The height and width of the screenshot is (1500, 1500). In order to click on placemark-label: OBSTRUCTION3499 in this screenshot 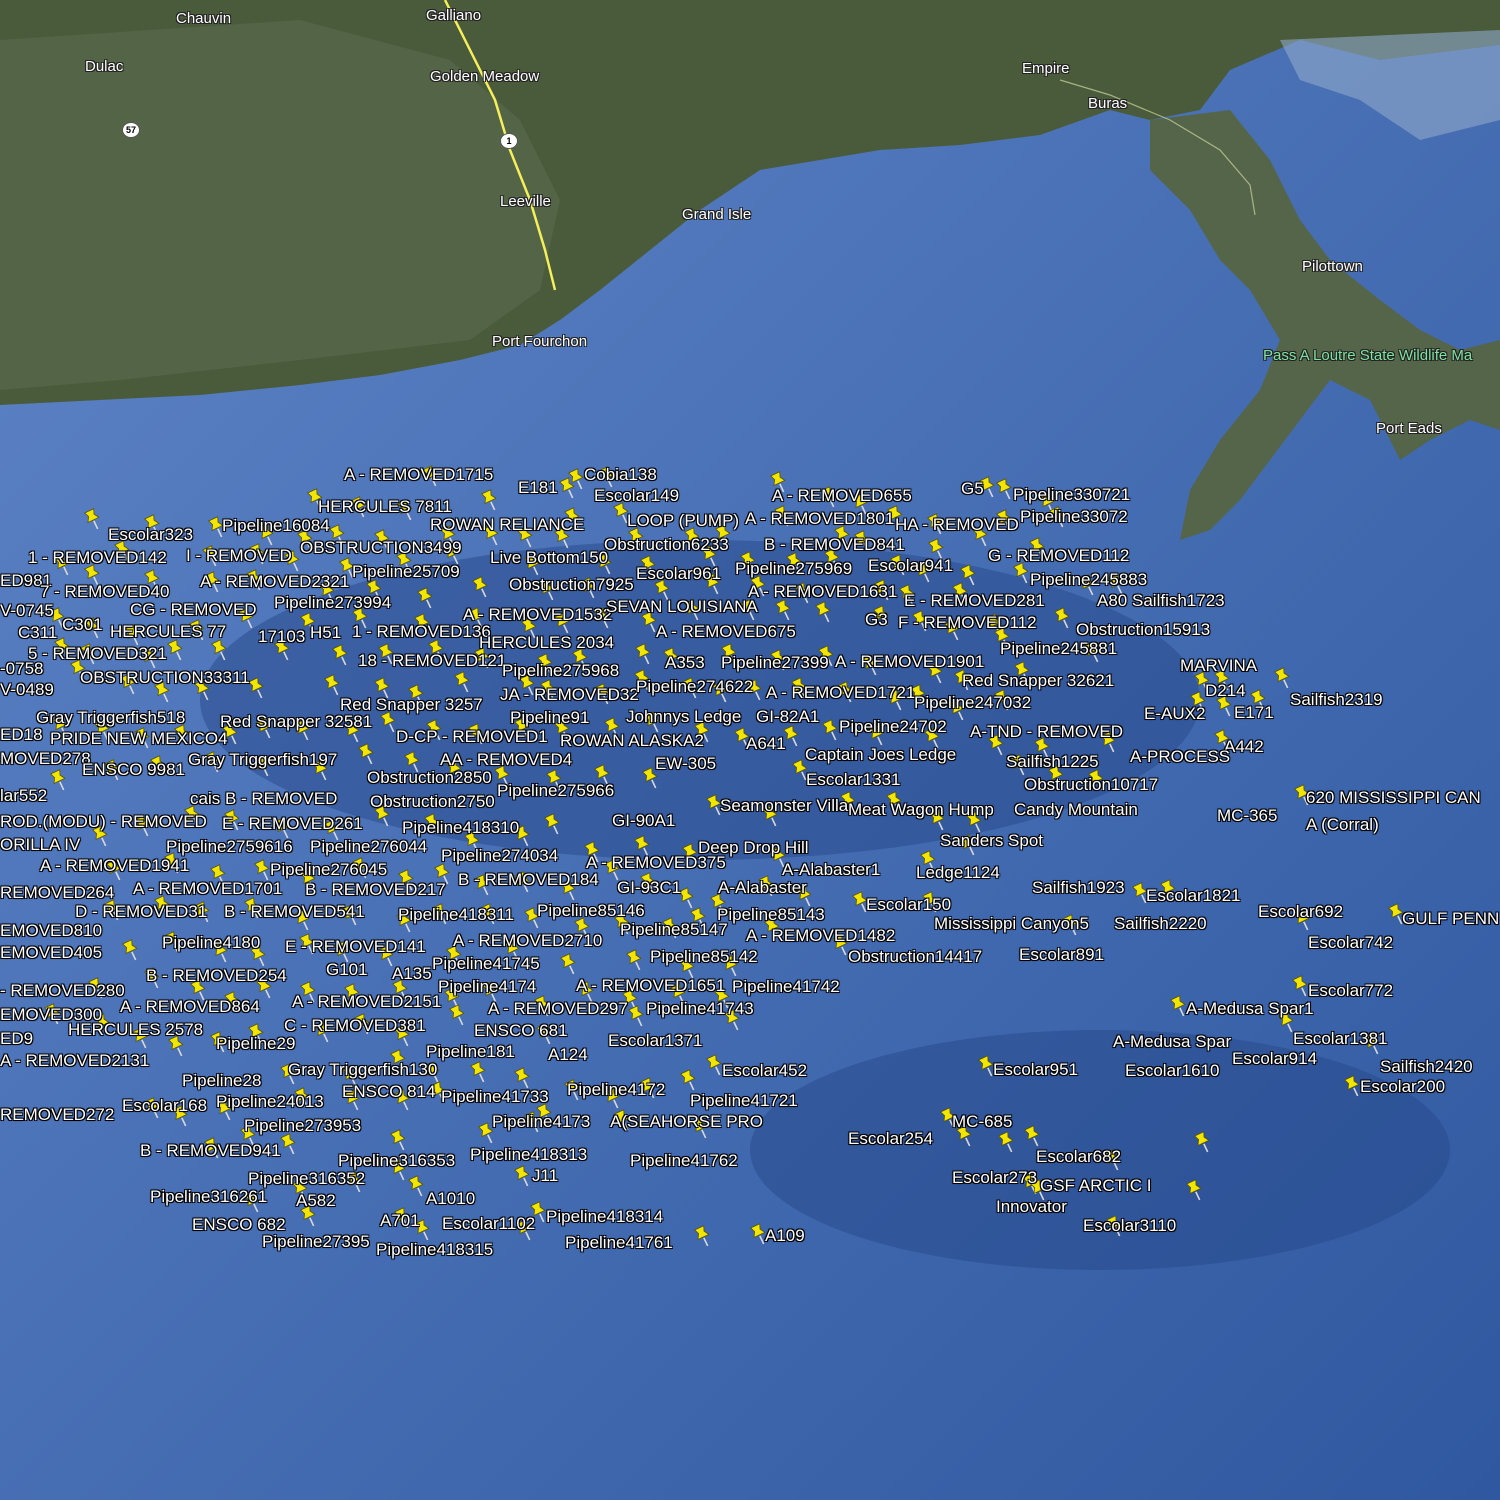, I will do `click(381, 548)`.